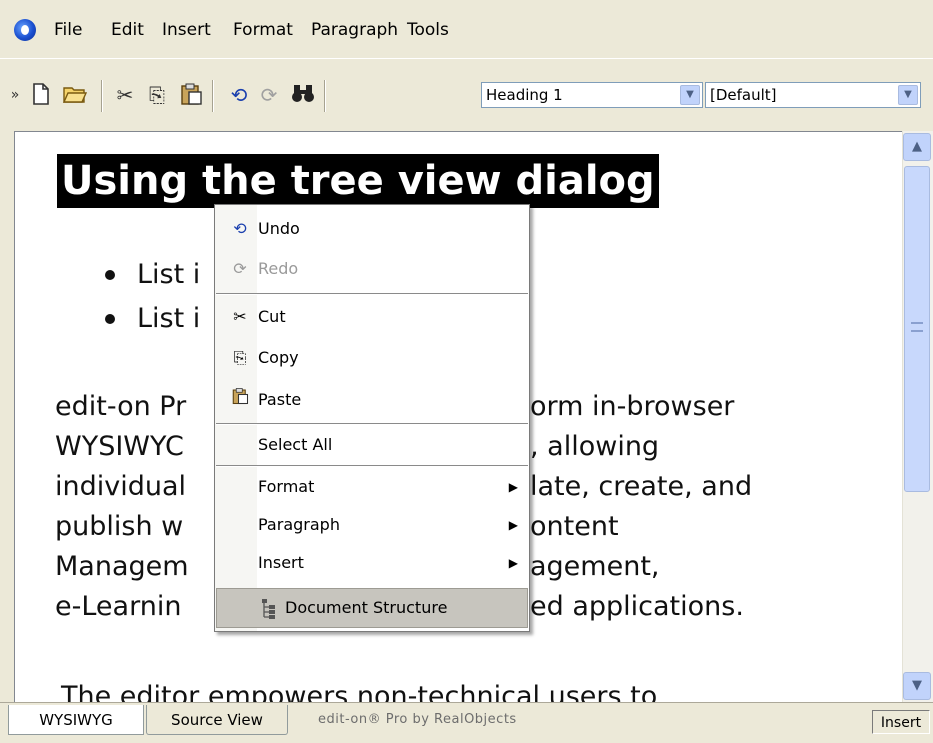 The width and height of the screenshot is (933, 743). What do you see at coordinates (632, 407) in the screenshot?
I see `paragraph-line-right: orm in-browser` at bounding box center [632, 407].